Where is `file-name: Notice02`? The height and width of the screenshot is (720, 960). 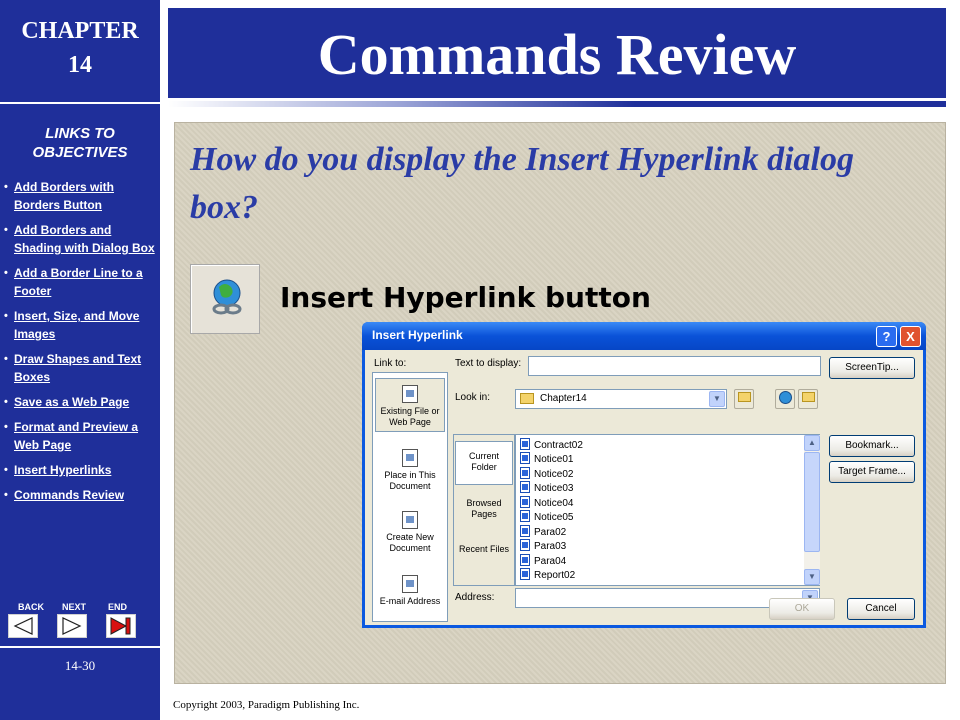
file-name: Notice02 is located at coordinates (554, 474).